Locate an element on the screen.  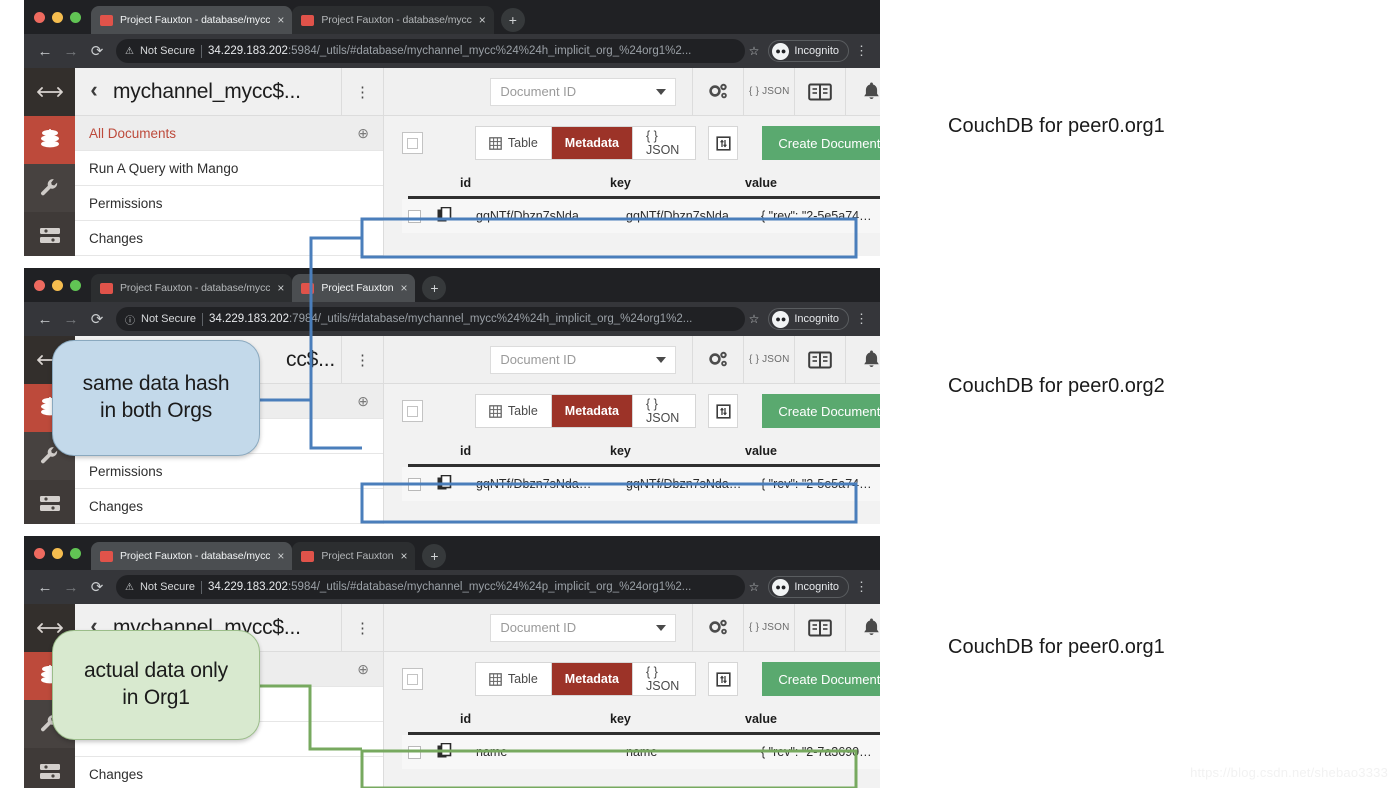
sidebar-item-databases is located at coordinates (49, 140).